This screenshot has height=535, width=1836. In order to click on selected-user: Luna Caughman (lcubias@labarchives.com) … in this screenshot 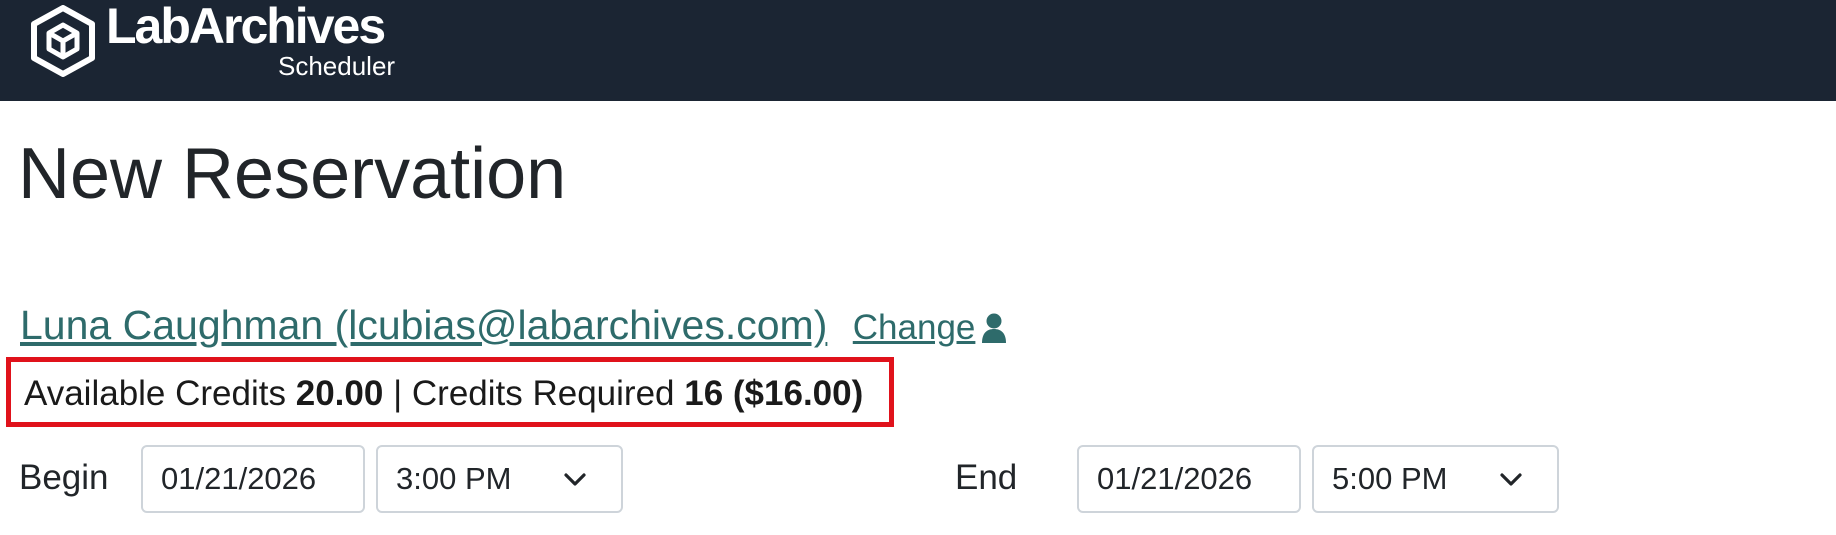, I will do `click(513, 325)`.